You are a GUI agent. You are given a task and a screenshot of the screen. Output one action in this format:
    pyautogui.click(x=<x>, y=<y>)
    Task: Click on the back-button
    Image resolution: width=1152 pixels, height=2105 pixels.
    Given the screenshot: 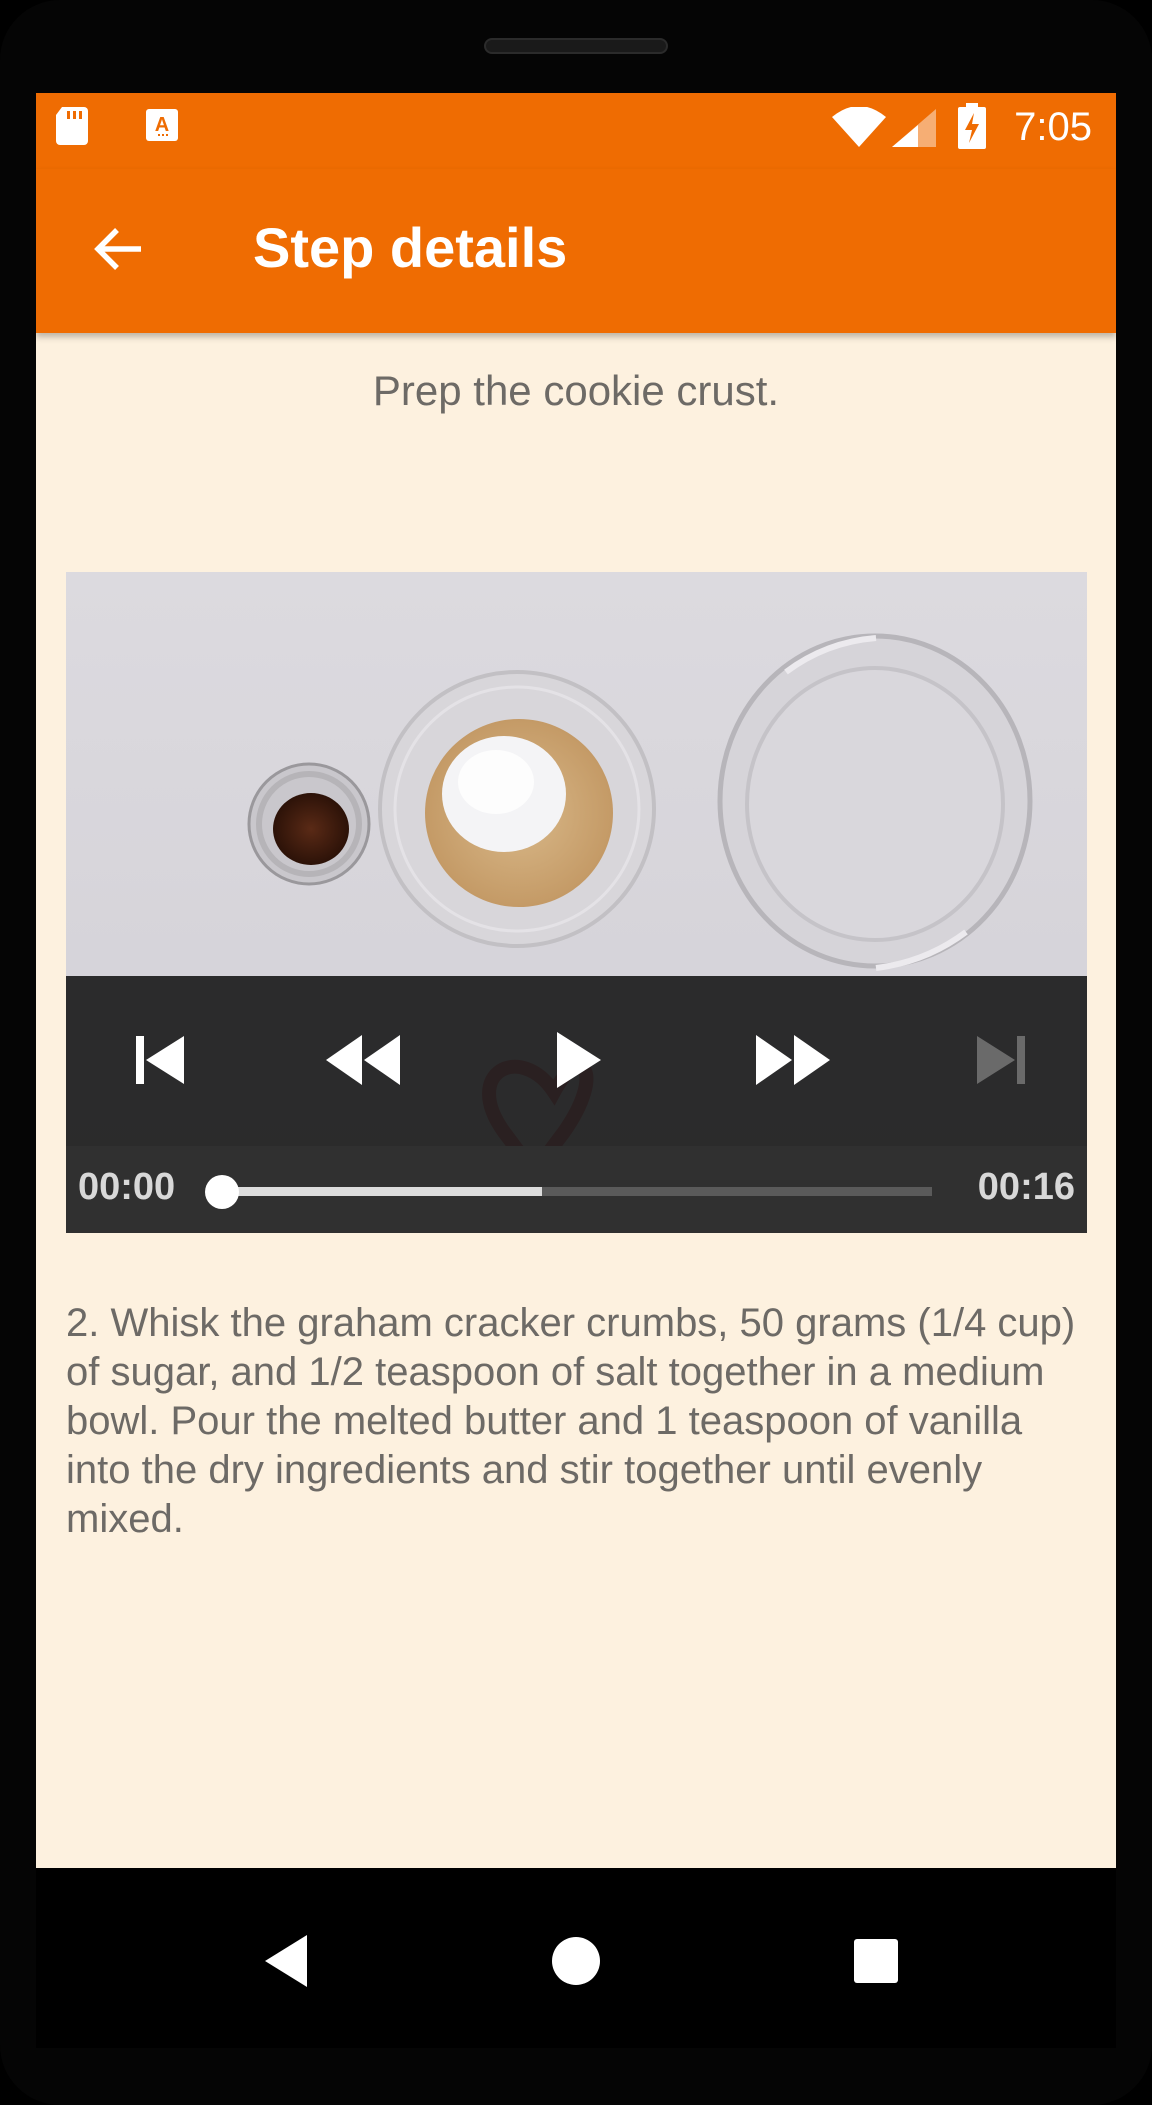 What is the action you would take?
    pyautogui.click(x=118, y=251)
    